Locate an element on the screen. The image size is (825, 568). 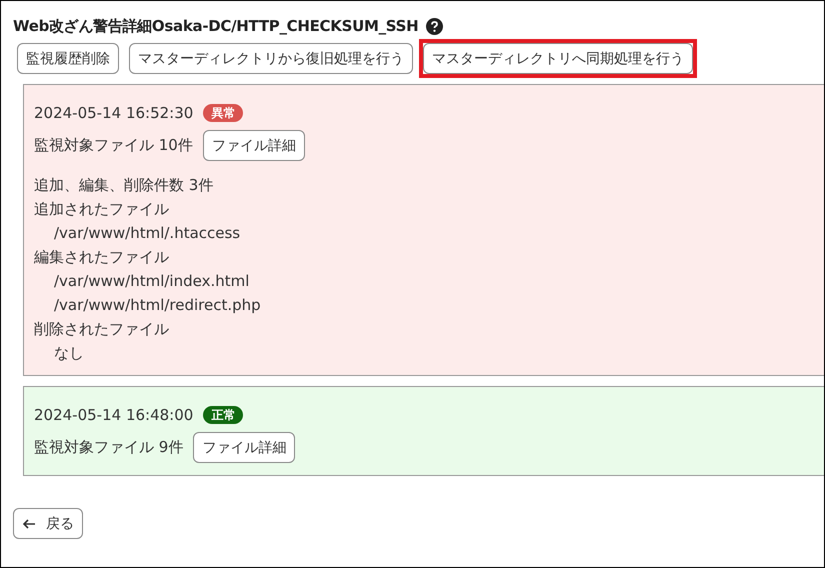
group-heading: 削除されたファイル is located at coordinates (102, 329).